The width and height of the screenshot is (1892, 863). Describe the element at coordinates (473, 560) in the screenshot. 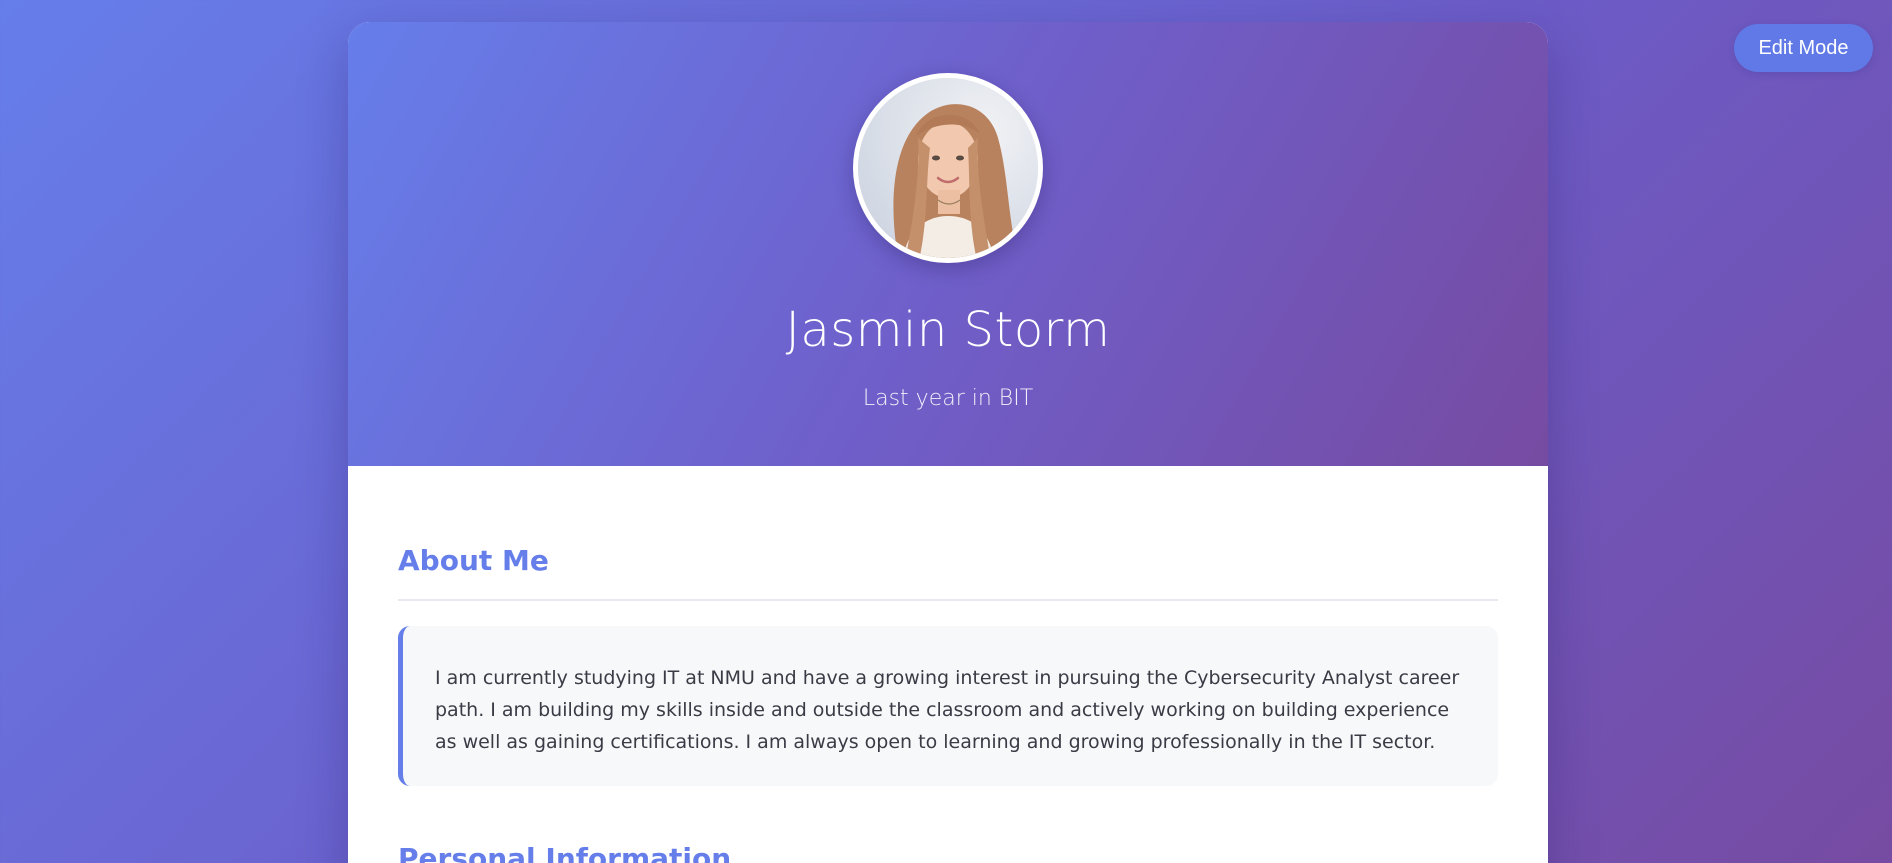

I see `about-me-heading: About Me` at that location.